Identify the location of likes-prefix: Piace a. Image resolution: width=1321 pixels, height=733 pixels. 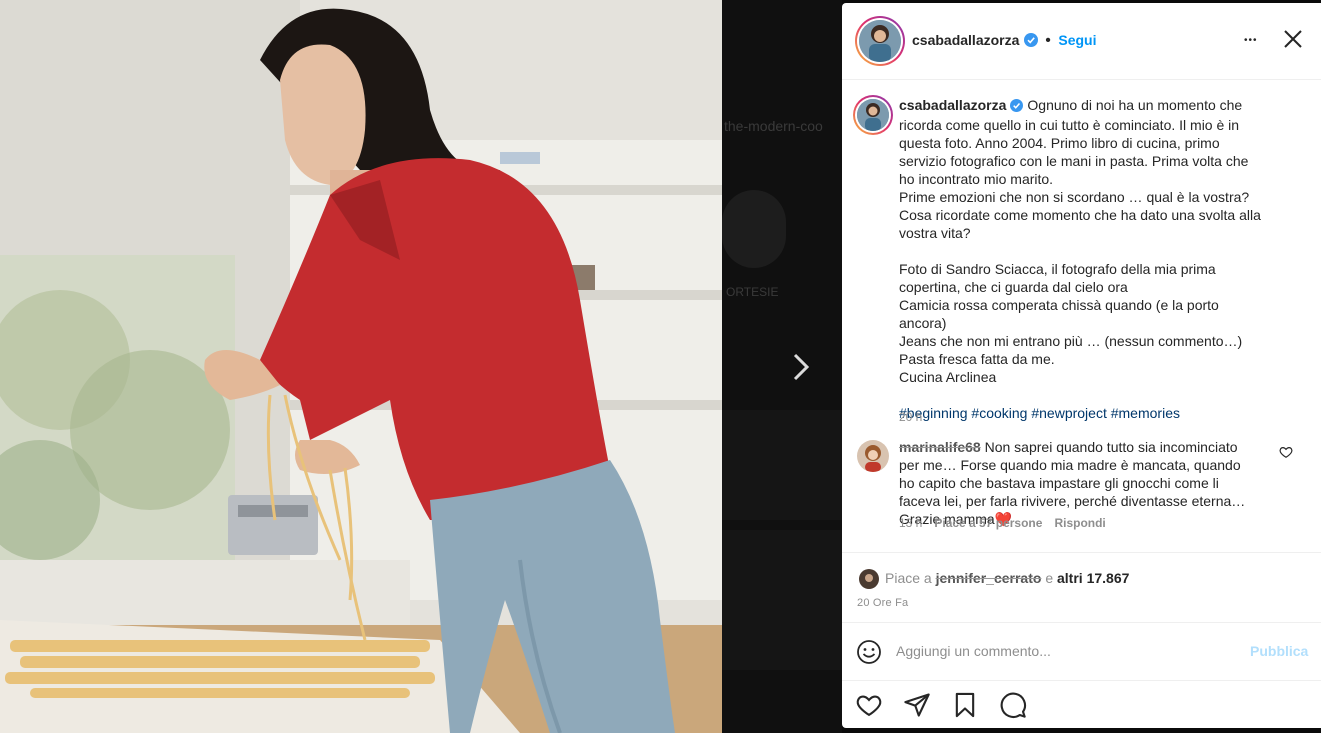
(908, 578).